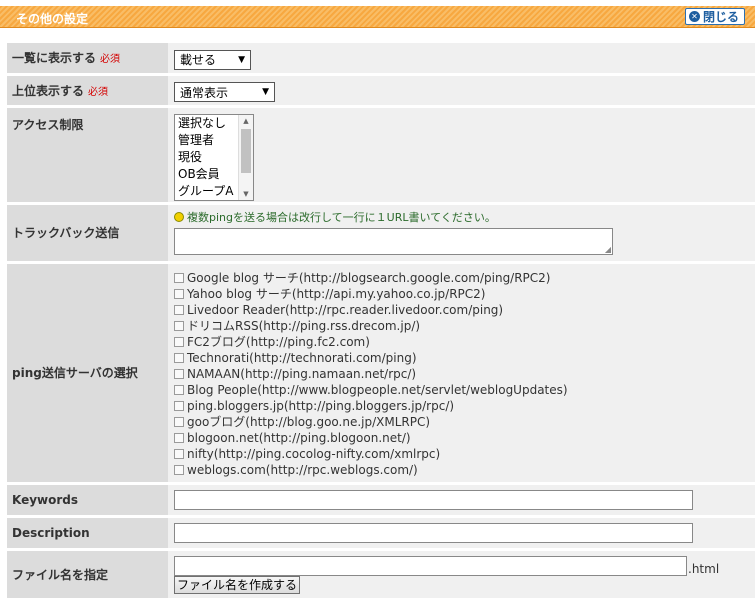 The height and width of the screenshot is (601, 755). Describe the element at coordinates (464, 438) in the screenshot. I see `list-item: blogoon.net(http://ping.blogoon.net/)` at that location.